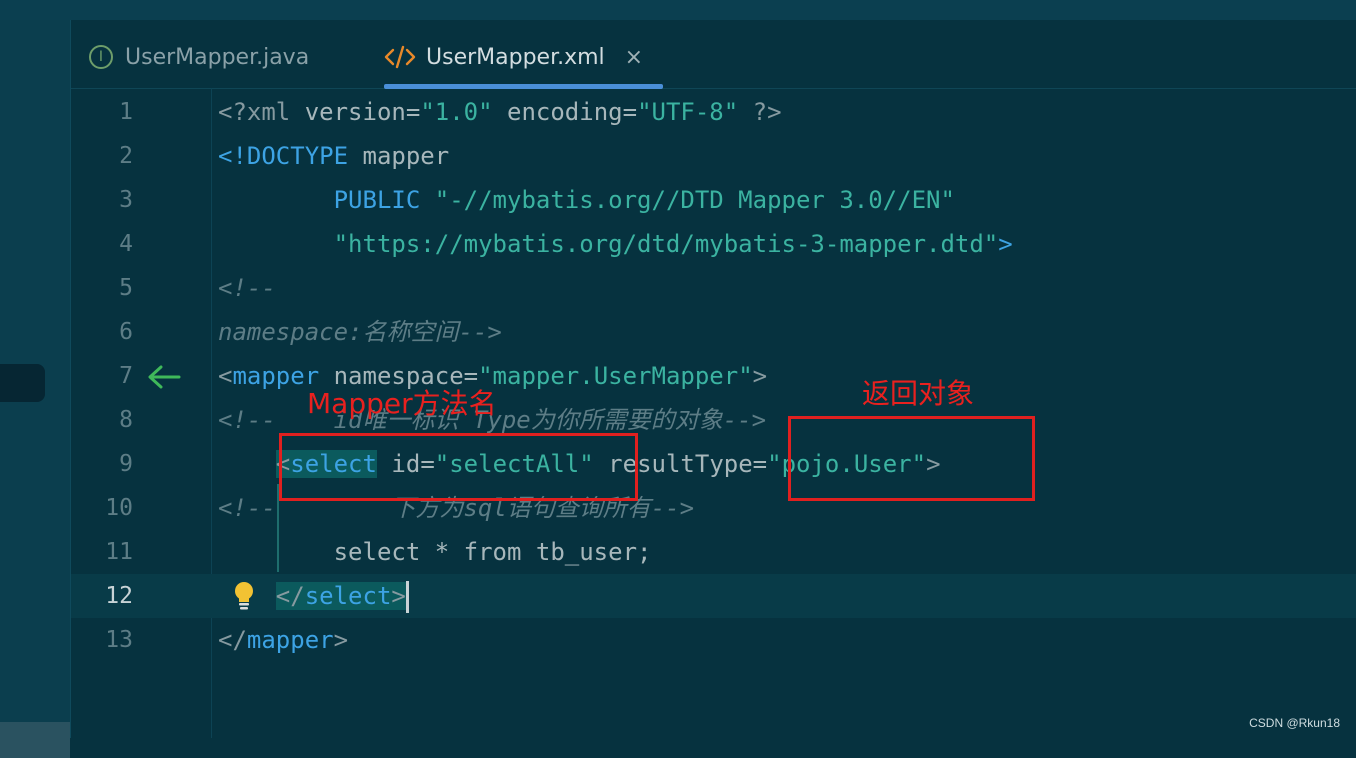  I want to click on code-token: <, so click(225, 376).